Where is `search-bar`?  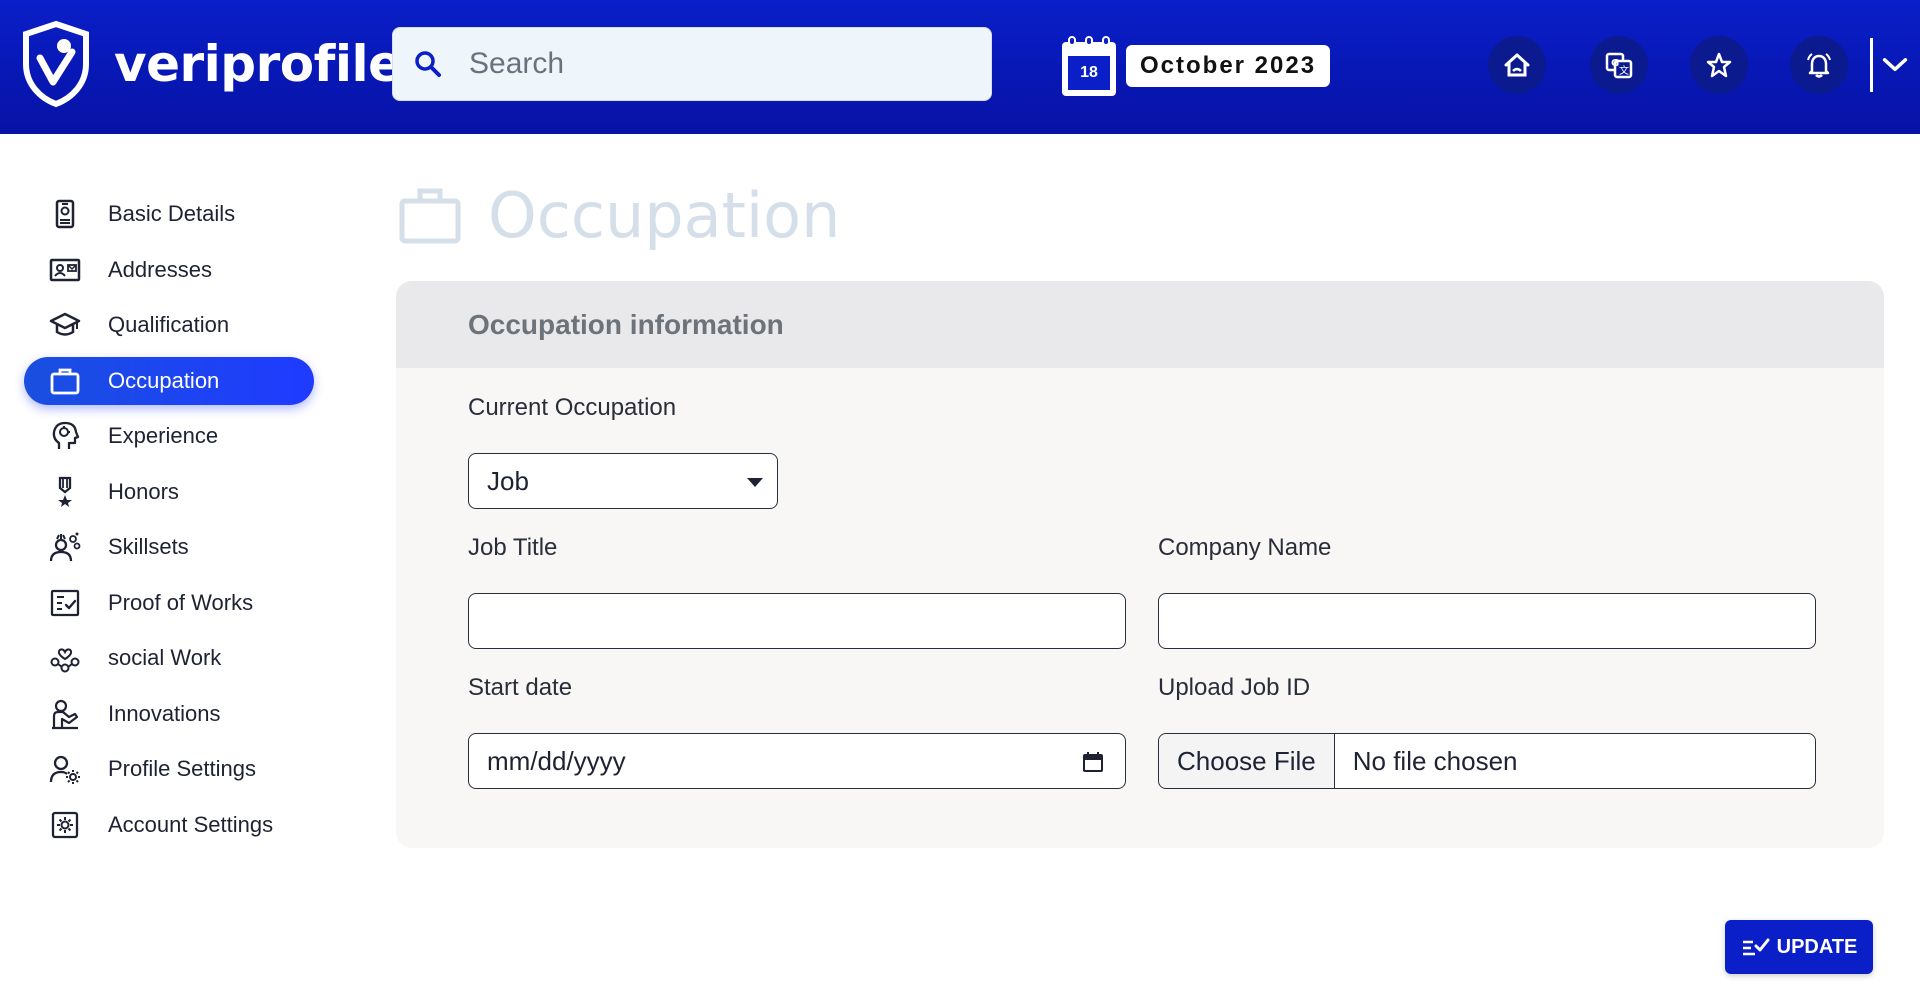 search-bar is located at coordinates (692, 64).